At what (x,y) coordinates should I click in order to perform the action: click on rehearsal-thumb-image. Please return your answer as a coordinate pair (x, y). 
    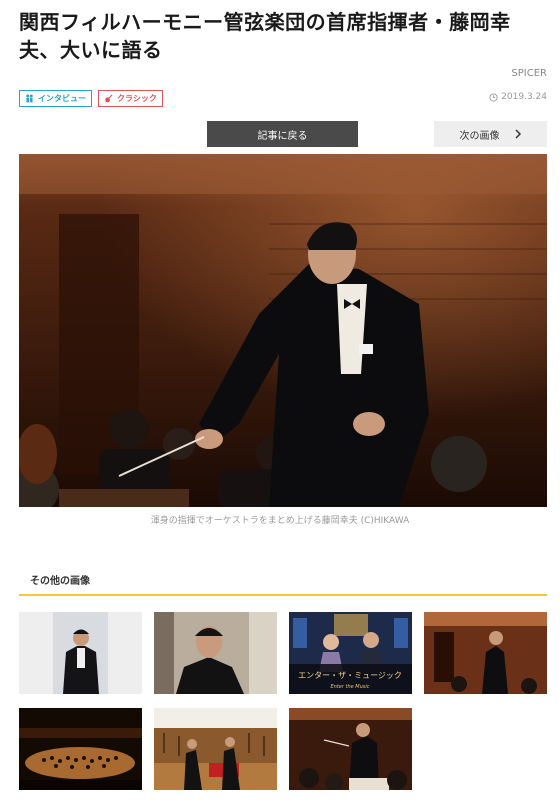
    Looking at the image, I should click on (215, 749).